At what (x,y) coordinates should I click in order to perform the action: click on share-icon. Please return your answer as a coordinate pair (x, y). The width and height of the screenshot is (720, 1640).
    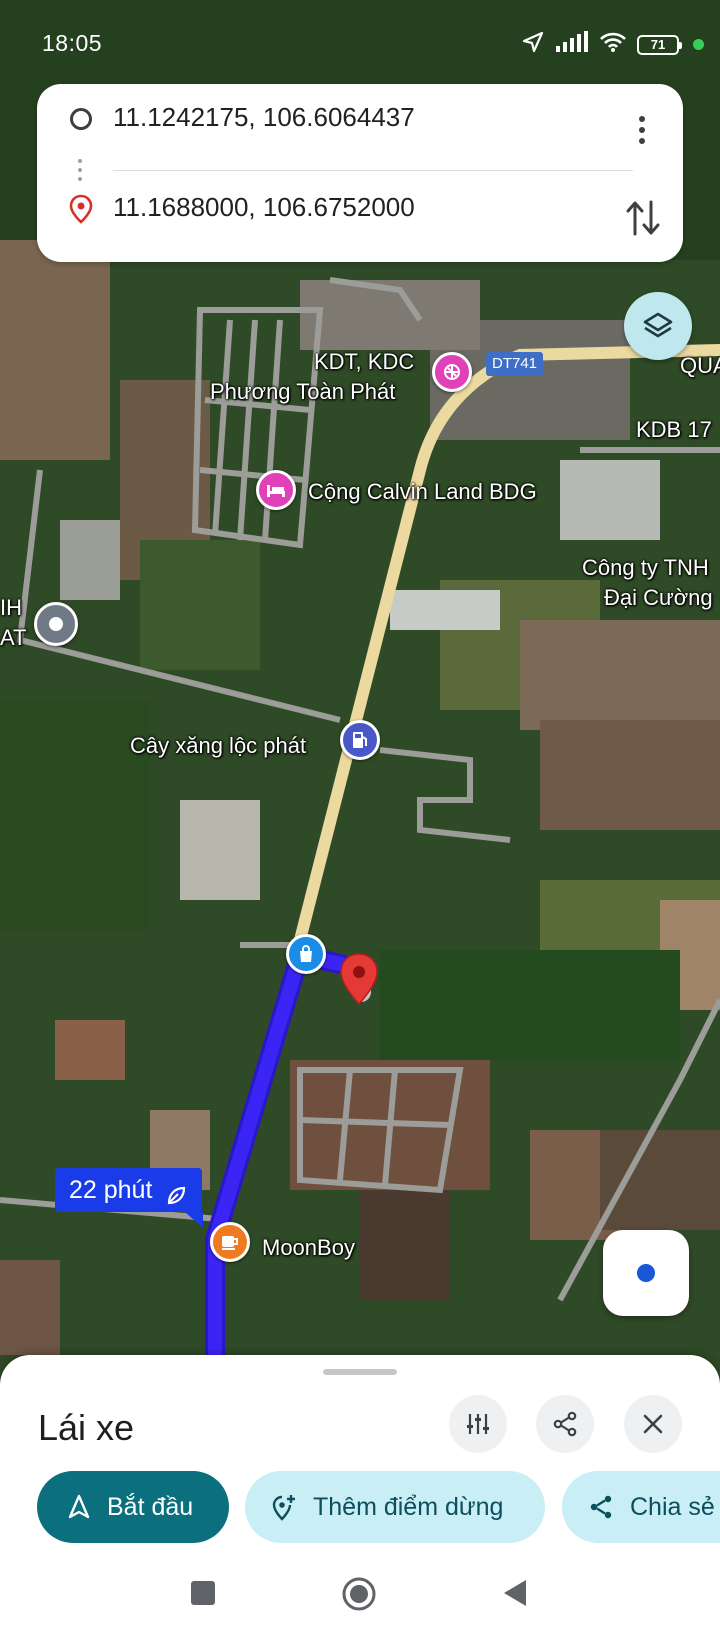
    Looking at the image, I should click on (565, 1424).